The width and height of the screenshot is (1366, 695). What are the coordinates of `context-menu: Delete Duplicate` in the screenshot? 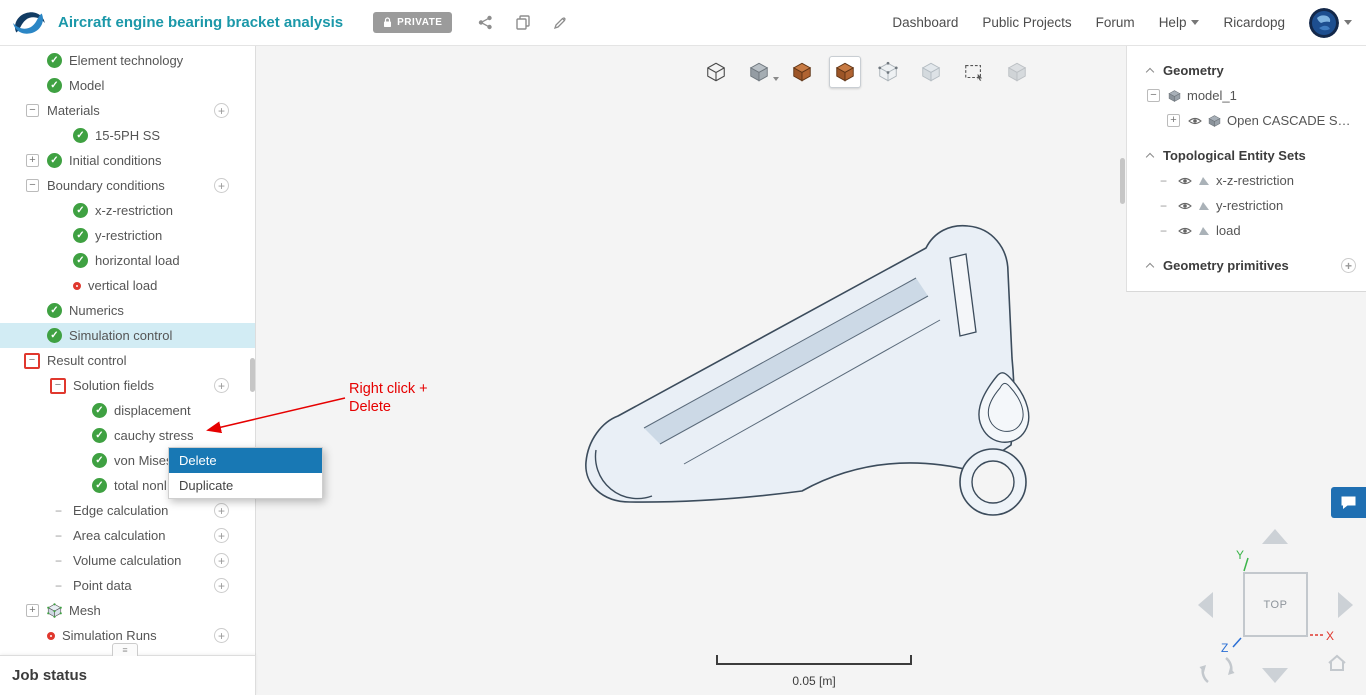 It's located at (245, 473).